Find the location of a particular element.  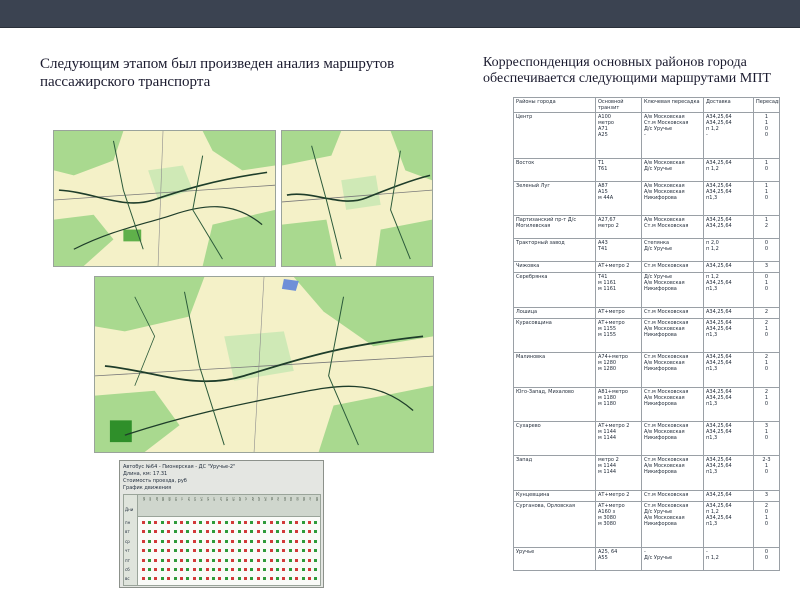

schedule-hour-label: 01 is located at coordinates (271, 499).